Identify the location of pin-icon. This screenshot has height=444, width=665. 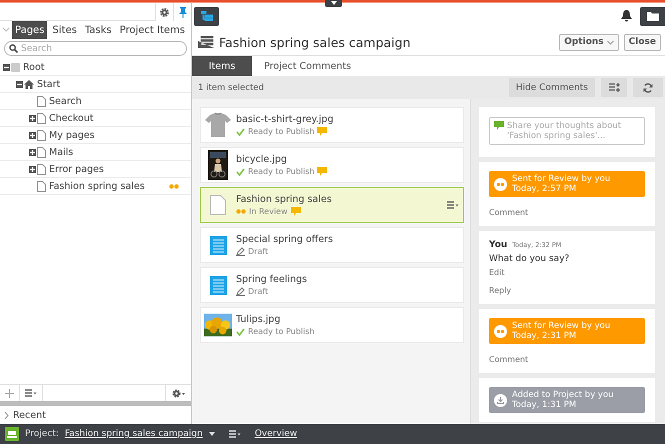
(182, 12).